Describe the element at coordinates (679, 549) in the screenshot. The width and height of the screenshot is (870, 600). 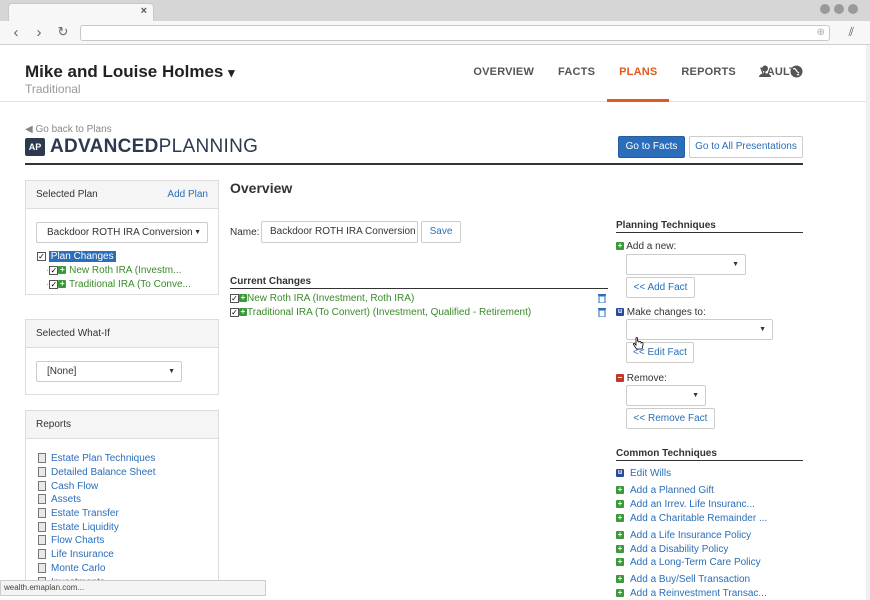
I see `link-text: Add a Disability Policy` at that location.